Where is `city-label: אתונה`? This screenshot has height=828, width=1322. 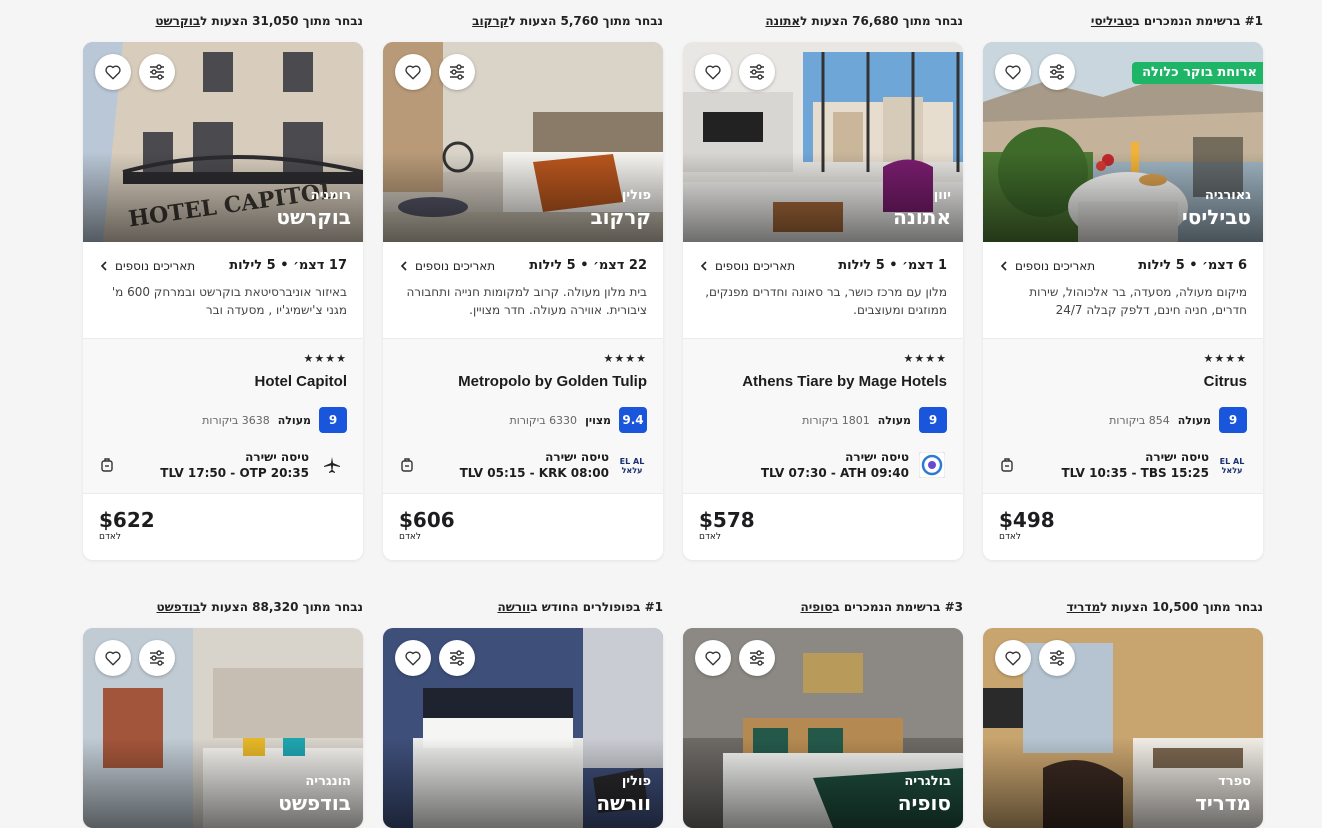 city-label: אתונה is located at coordinates (922, 217).